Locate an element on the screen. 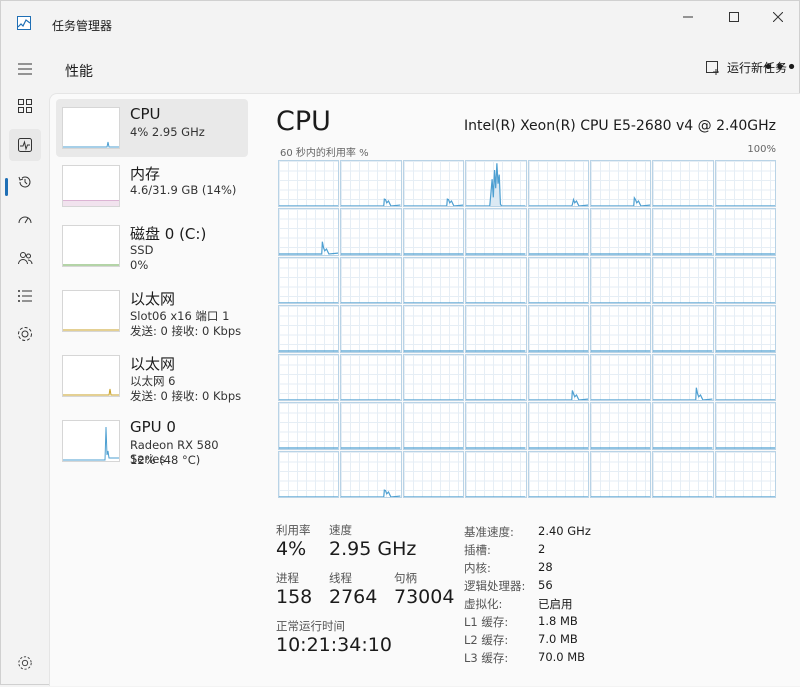 The image size is (800, 687). disk-thumbnail-graph is located at coordinates (91, 246).